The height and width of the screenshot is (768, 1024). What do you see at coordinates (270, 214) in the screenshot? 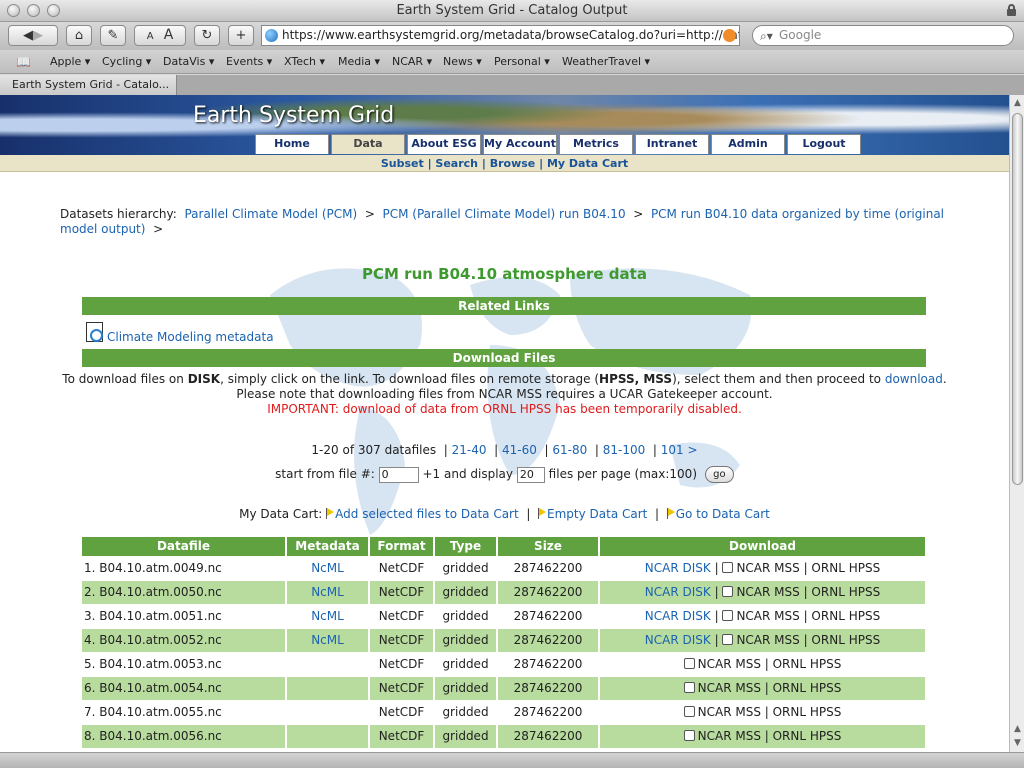
I see `breadcrumb-item-pcm: Parallel Climate Model (PCM)` at bounding box center [270, 214].